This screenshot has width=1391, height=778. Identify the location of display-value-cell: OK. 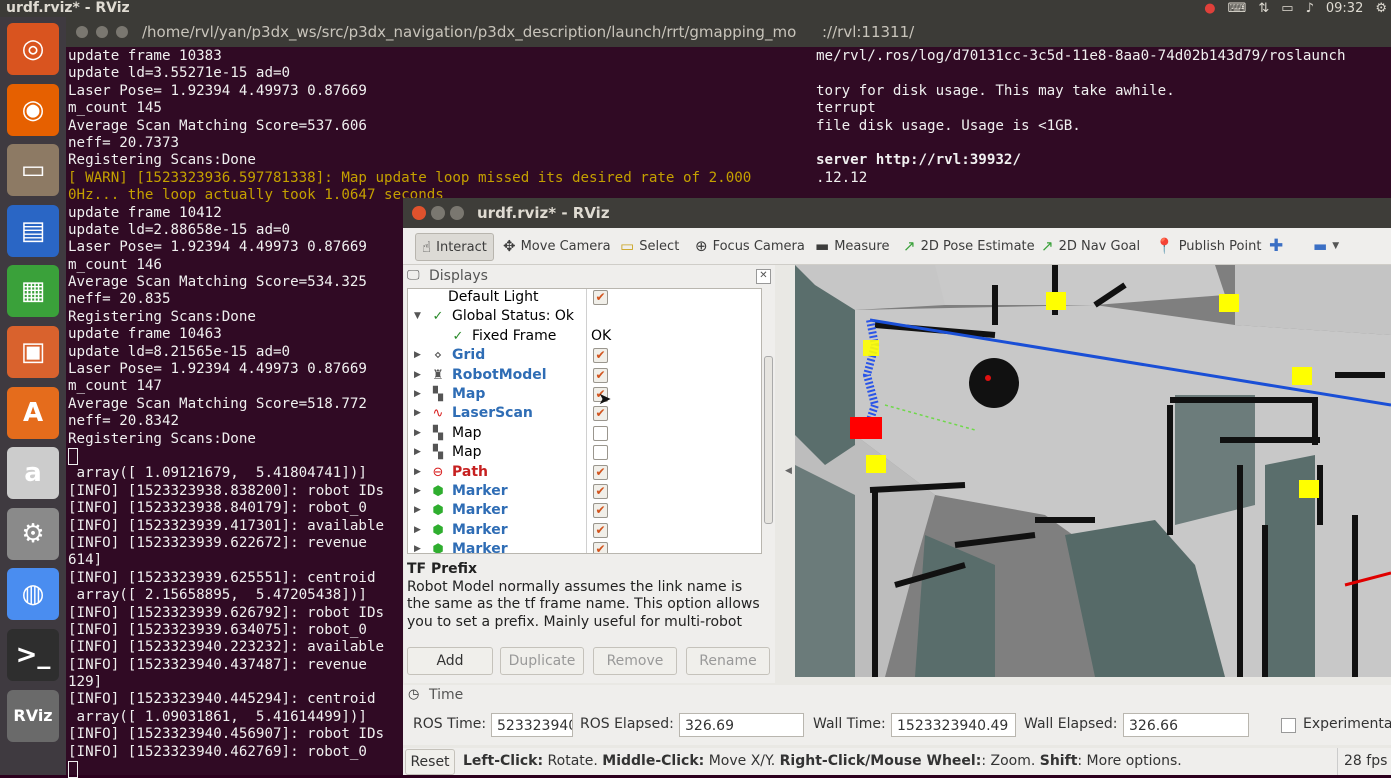
(673, 336).